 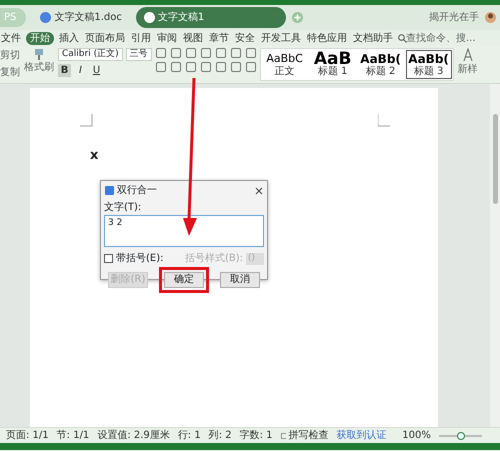 I want to click on format-button: B, so click(x=64, y=70).